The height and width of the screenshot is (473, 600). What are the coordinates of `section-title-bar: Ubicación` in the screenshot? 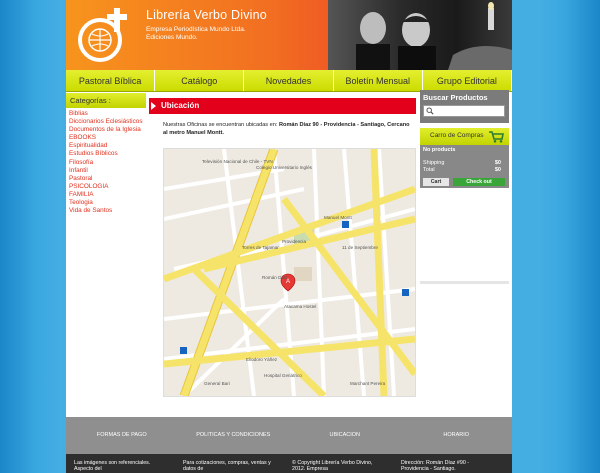 It's located at (282, 106).